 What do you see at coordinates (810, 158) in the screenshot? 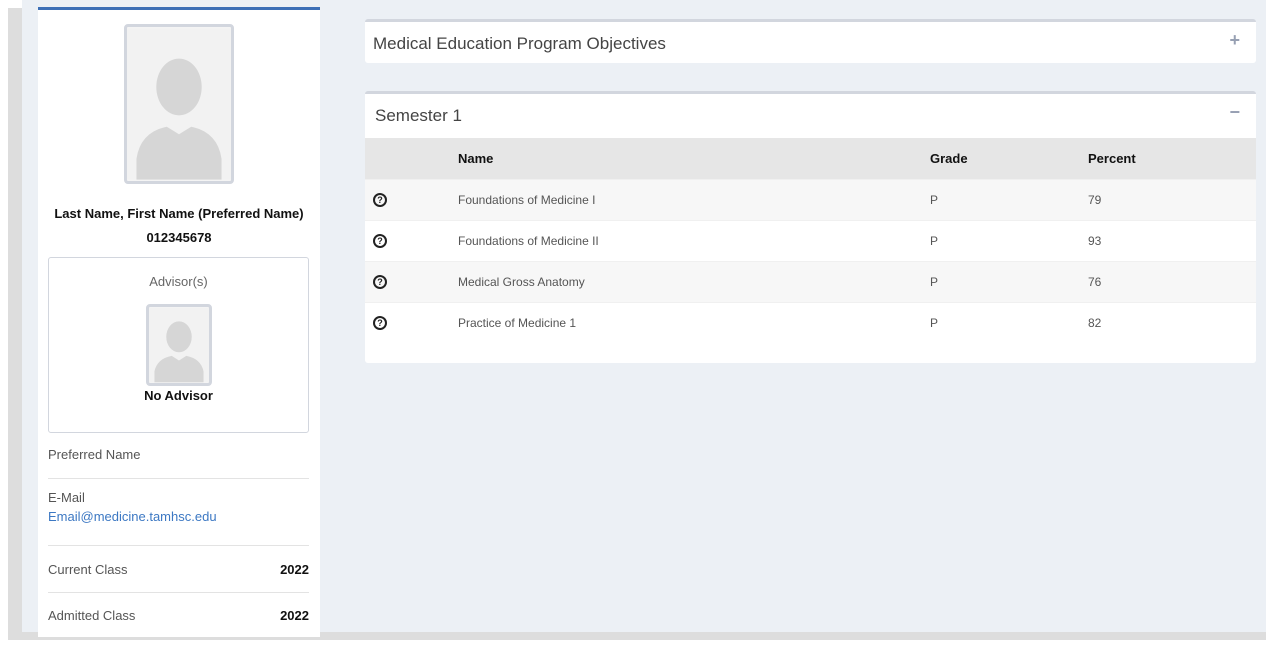
I see `table-header-row: Name Grade Percent` at bounding box center [810, 158].